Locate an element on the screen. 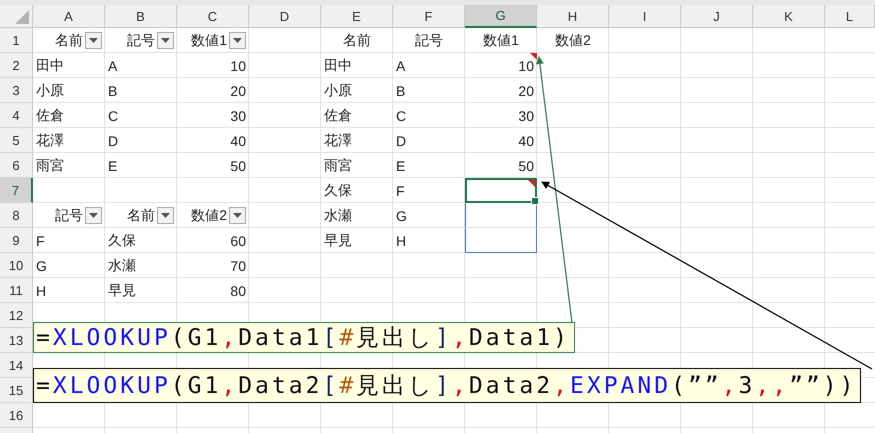 The image size is (875, 433). active-cell is located at coordinates (501, 190).